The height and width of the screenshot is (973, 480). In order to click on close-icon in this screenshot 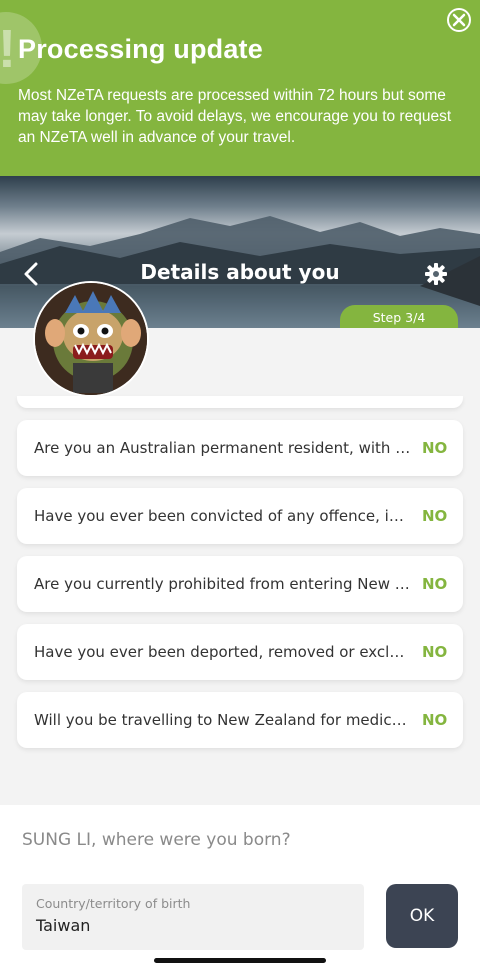, I will do `click(459, 20)`.